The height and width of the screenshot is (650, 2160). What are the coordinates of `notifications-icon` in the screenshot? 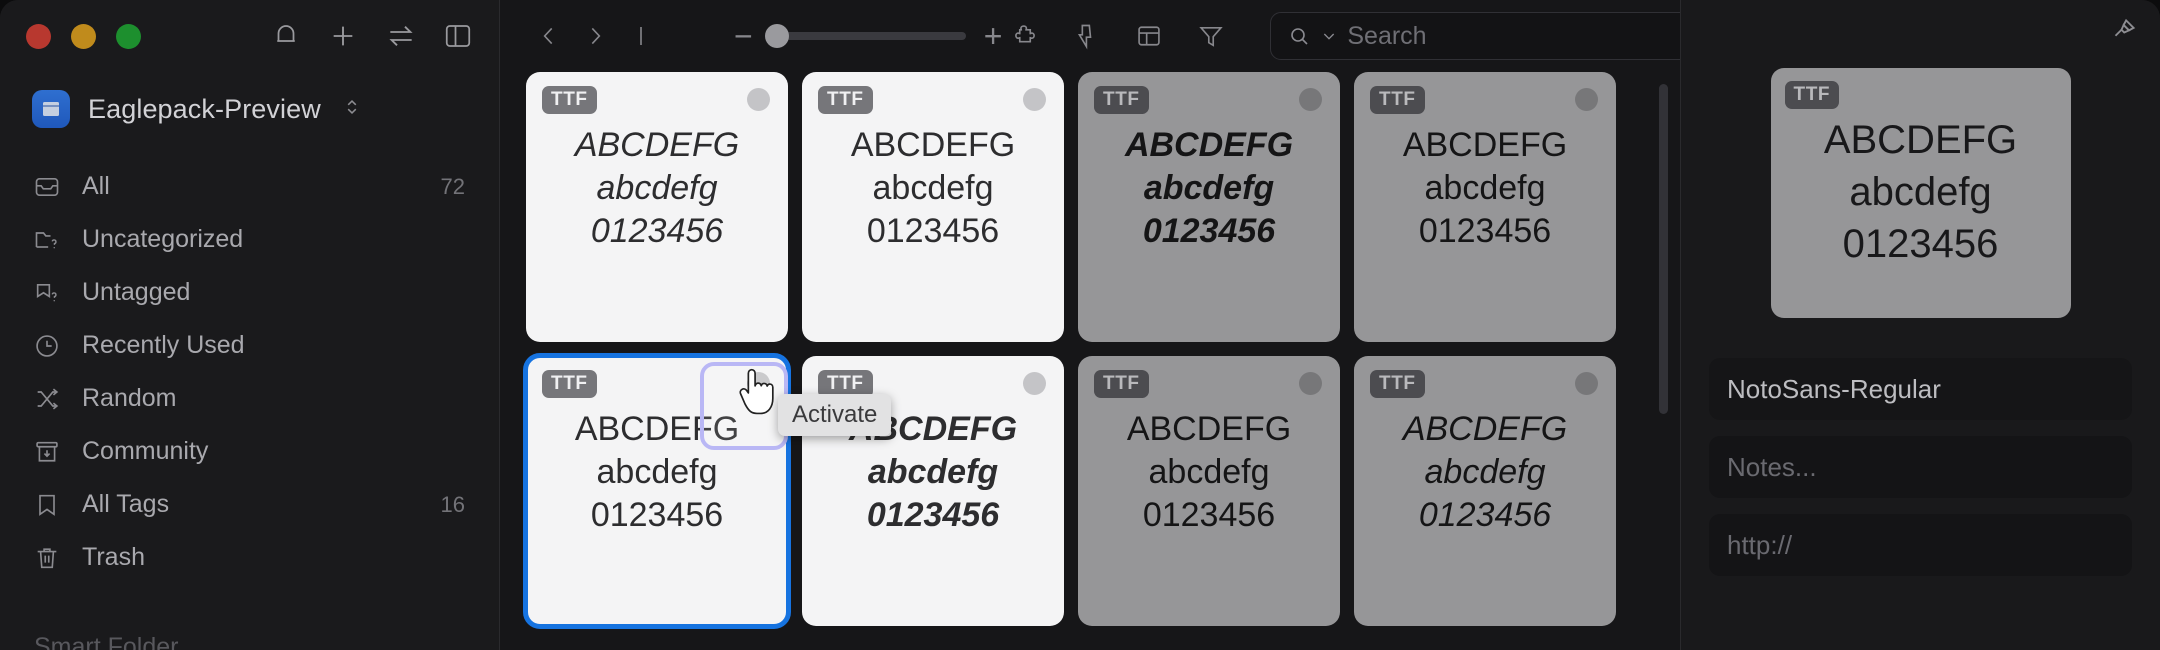 It's located at (286, 36).